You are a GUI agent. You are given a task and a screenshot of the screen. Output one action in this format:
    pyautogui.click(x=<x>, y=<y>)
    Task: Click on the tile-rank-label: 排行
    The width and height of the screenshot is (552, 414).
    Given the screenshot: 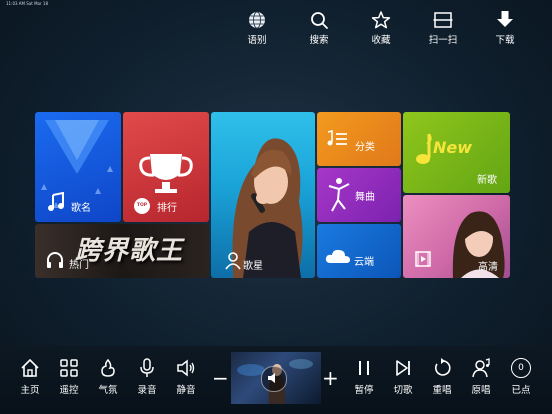 What is the action you would take?
    pyautogui.click(x=167, y=208)
    